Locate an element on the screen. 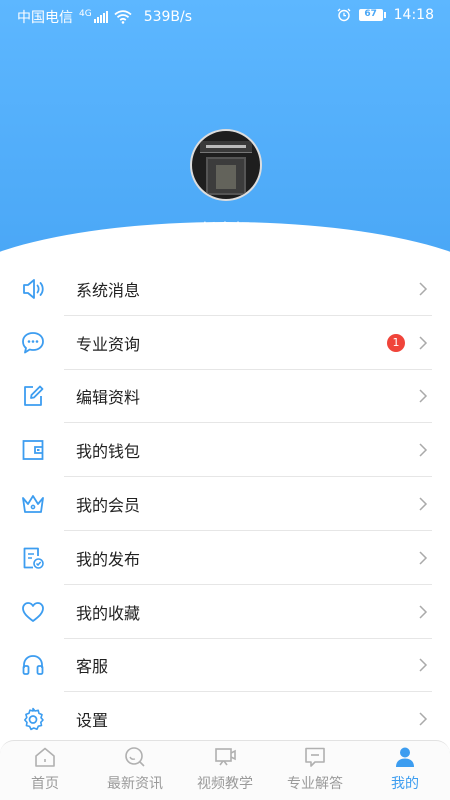  notification-badge: 1 is located at coordinates (396, 342).